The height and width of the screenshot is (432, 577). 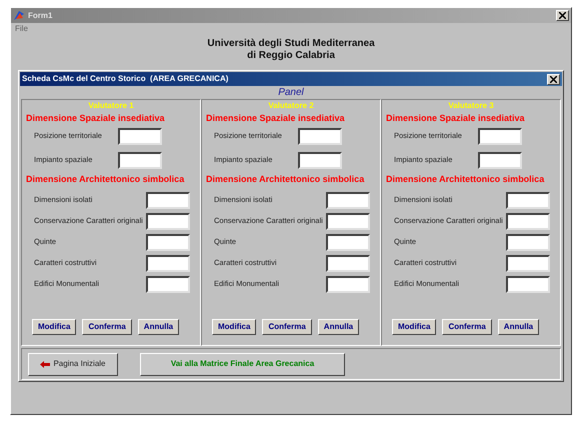 I want to click on column-title: Valutatore 1, so click(x=111, y=105).